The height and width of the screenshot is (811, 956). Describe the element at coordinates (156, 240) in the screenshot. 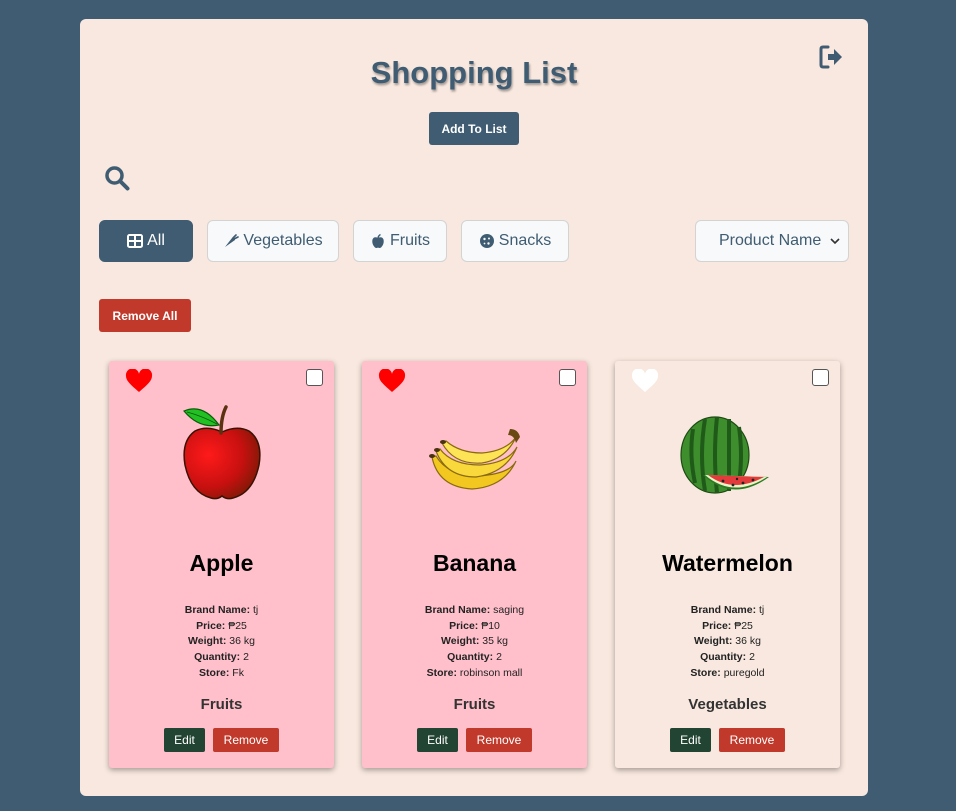

I see `filter-label: All` at that location.